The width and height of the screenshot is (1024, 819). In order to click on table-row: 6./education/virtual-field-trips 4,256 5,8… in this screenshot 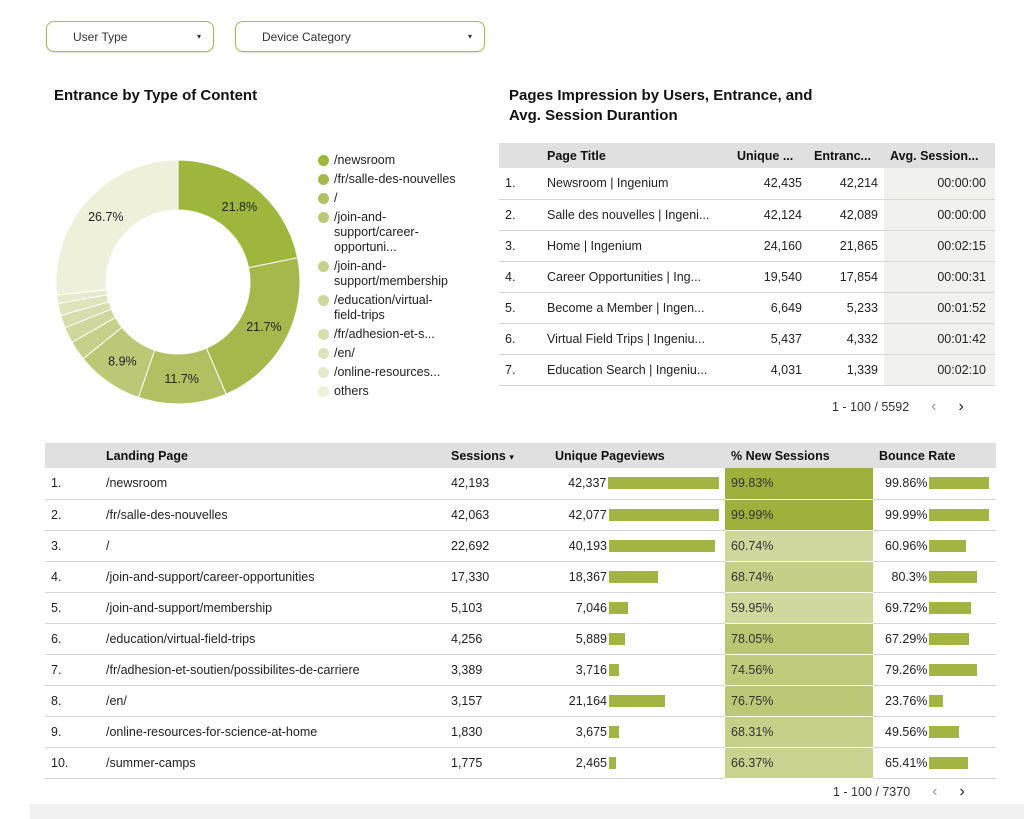, I will do `click(520, 639)`.